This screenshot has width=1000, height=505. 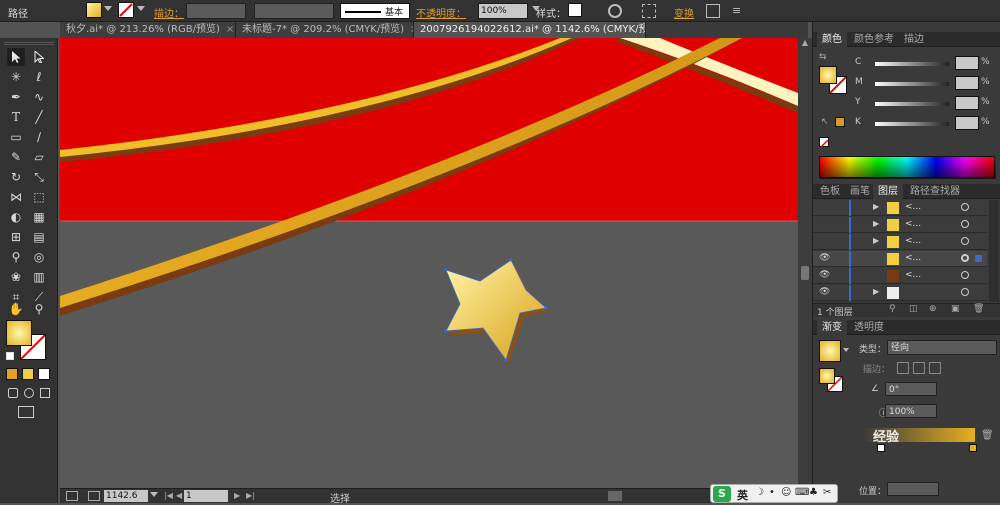 I want to click on recolor-icon, so click(x=615, y=11).